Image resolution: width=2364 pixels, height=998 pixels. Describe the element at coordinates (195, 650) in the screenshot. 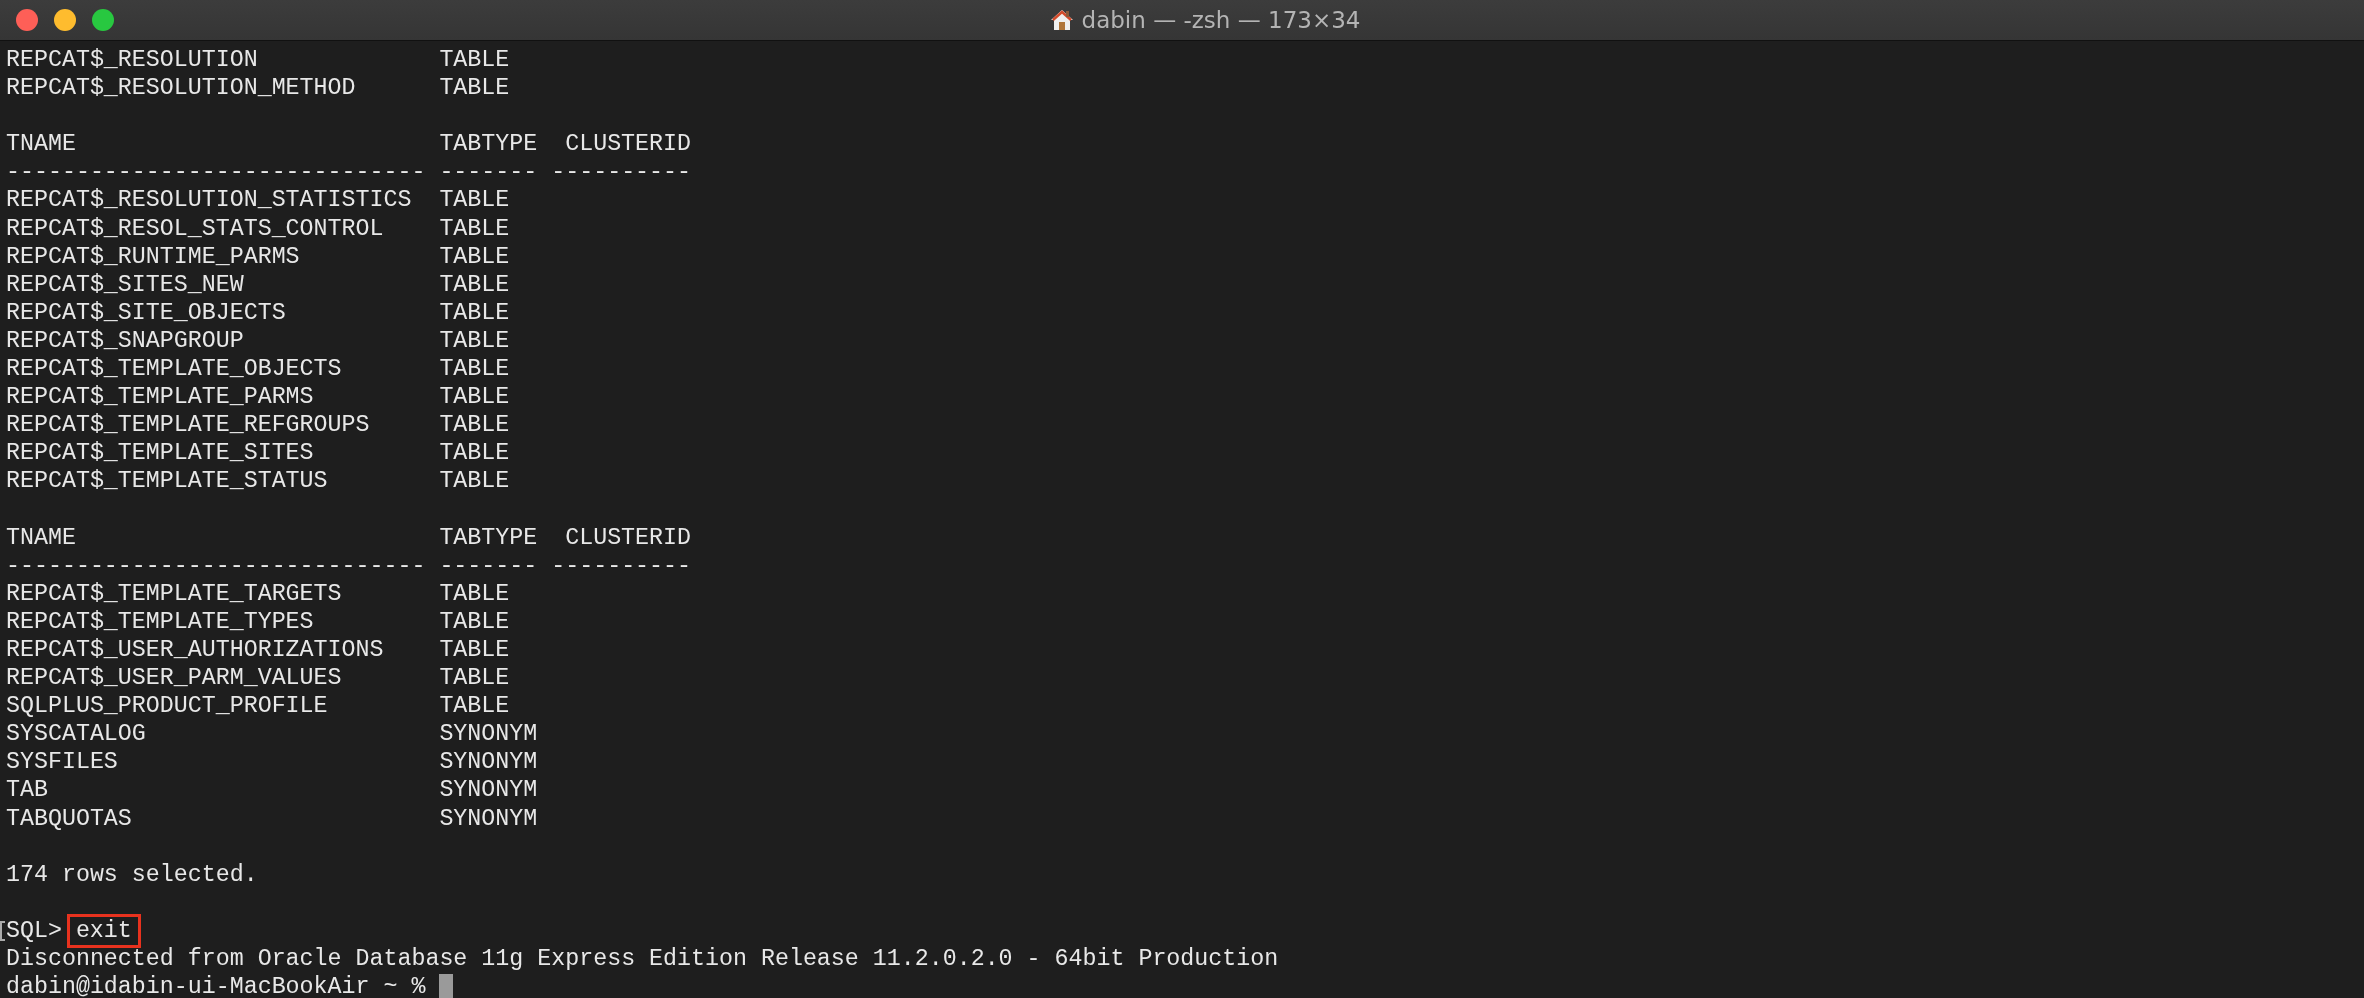

I see `table-cell-text: REPCAT$_USER_AUTHORIZATIONS` at that location.